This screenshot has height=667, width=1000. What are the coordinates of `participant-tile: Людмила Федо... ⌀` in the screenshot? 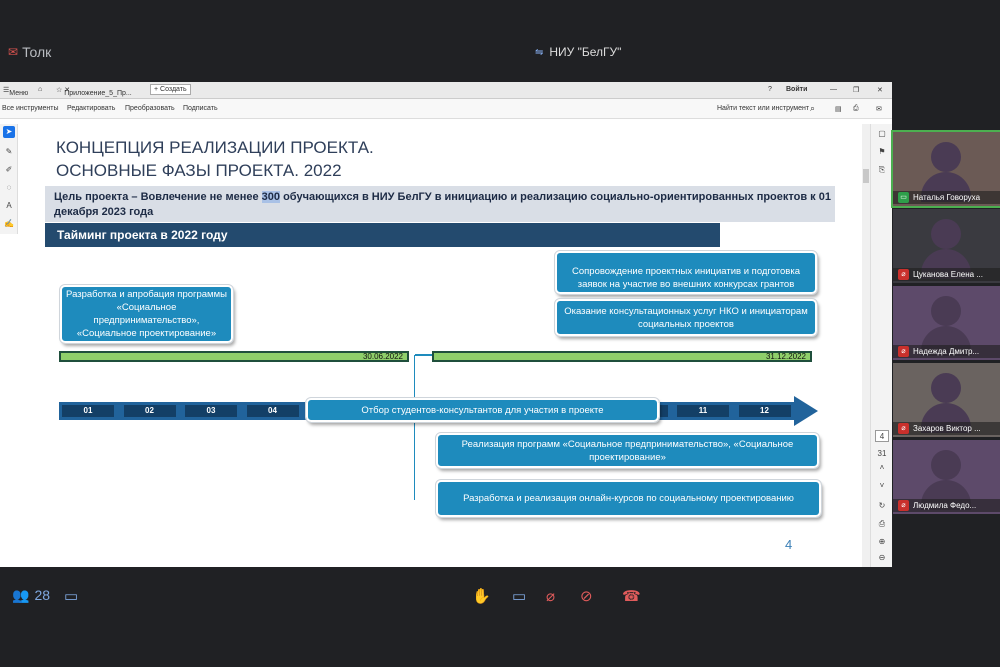 It's located at (946, 477).